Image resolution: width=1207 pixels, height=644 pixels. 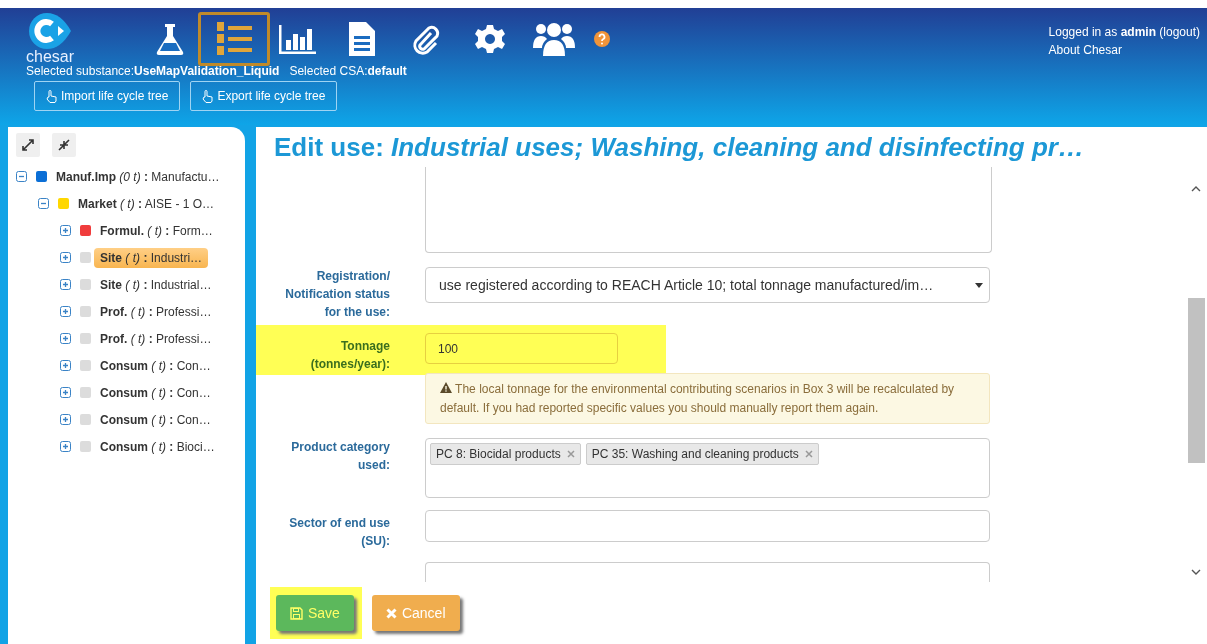 What do you see at coordinates (1196, 572) in the screenshot?
I see `scroll-down-icon` at bounding box center [1196, 572].